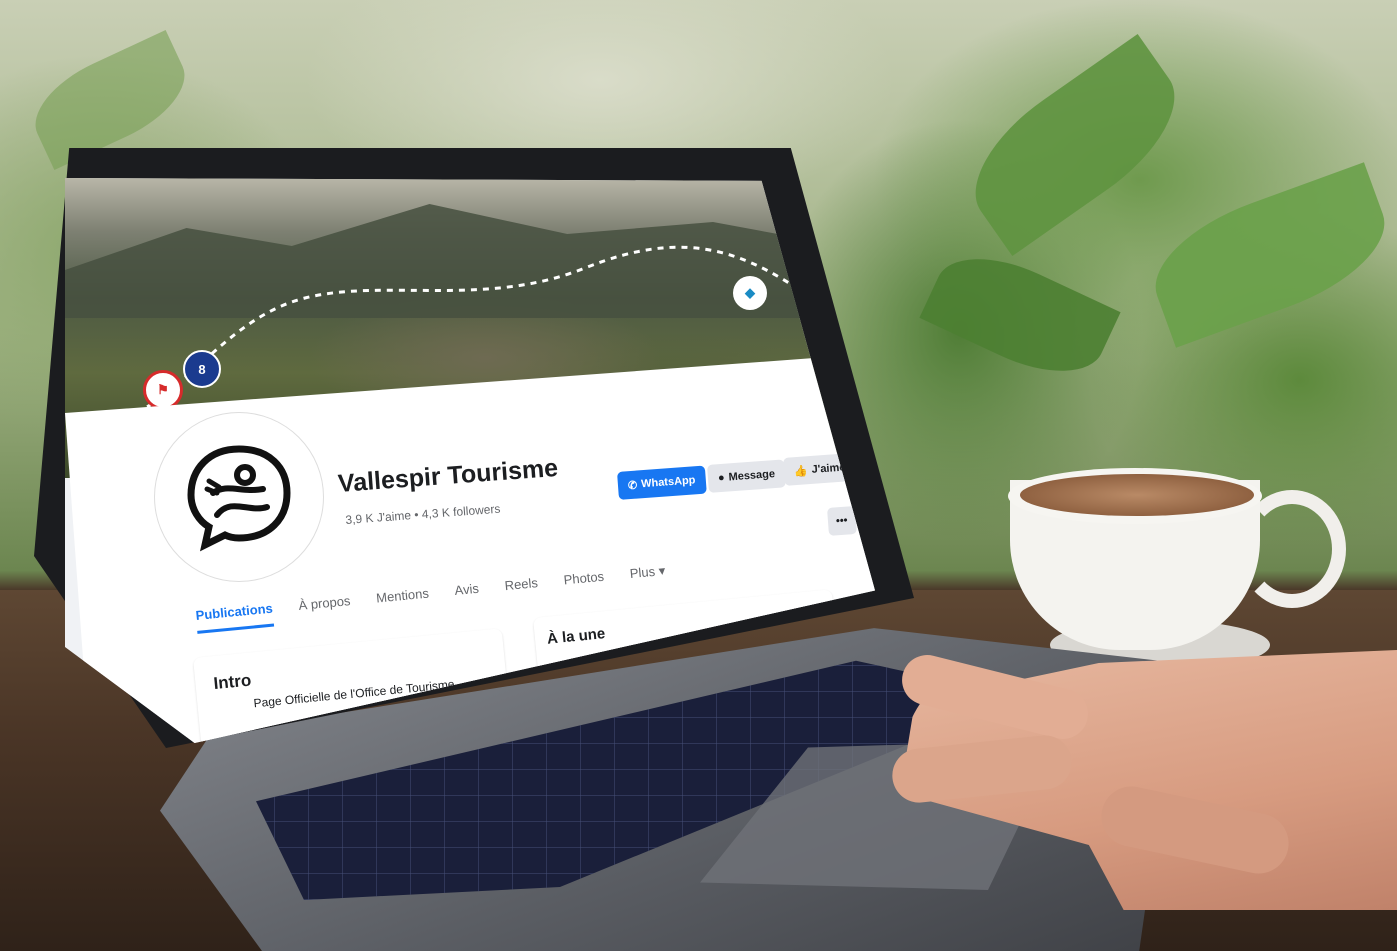  I want to click on tab-more: Plus ▾, so click(648, 577).